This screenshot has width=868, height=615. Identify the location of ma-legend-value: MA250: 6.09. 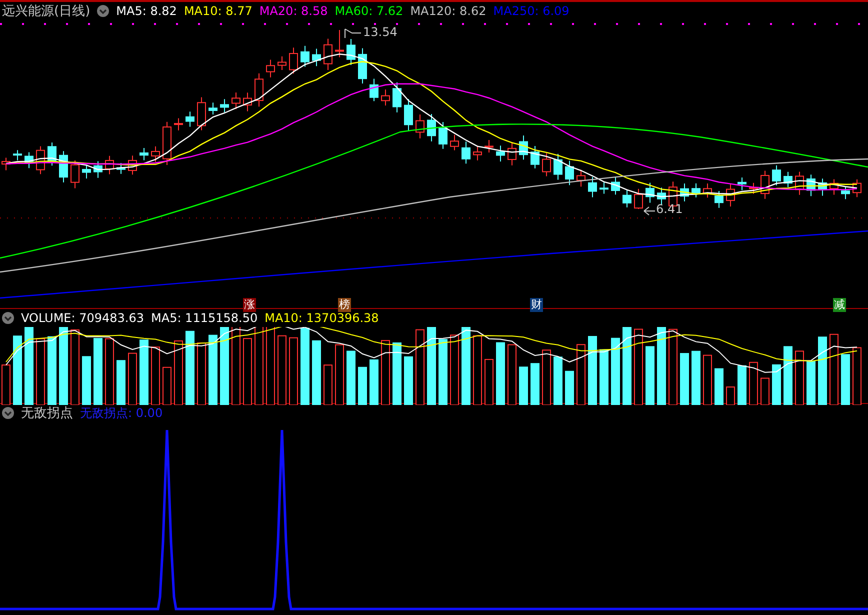
(531, 11).